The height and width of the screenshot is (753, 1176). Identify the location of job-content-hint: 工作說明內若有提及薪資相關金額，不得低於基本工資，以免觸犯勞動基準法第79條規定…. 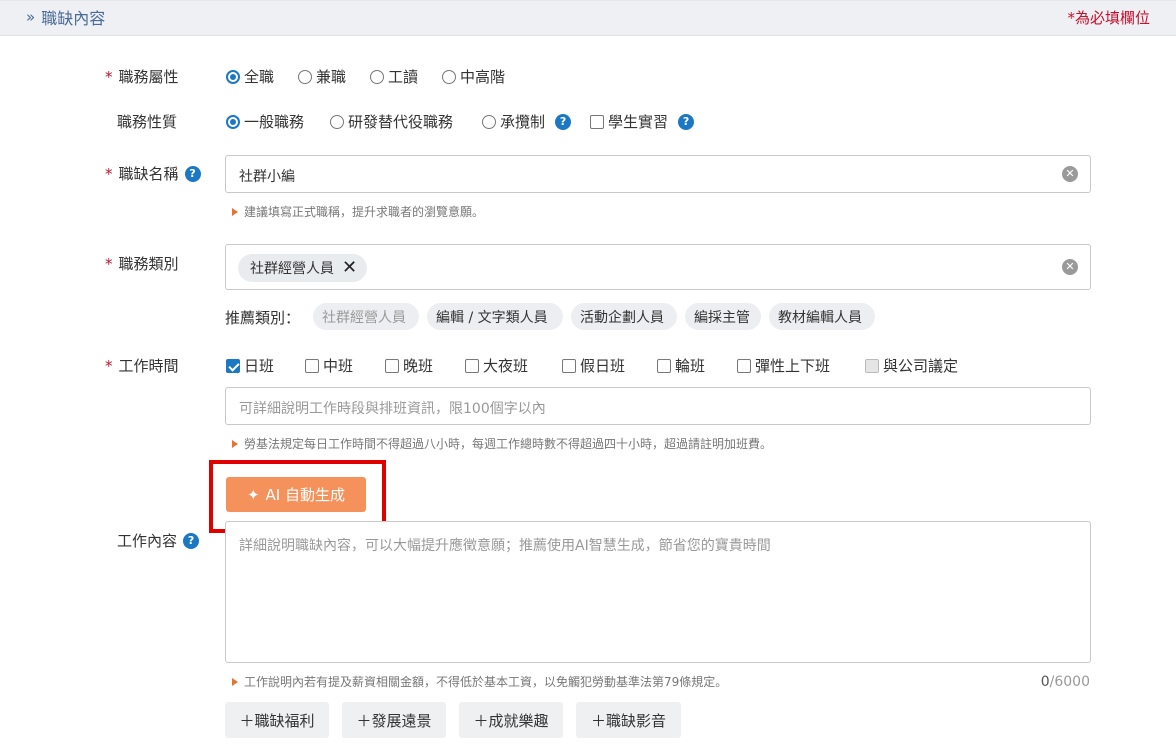
(479, 681).